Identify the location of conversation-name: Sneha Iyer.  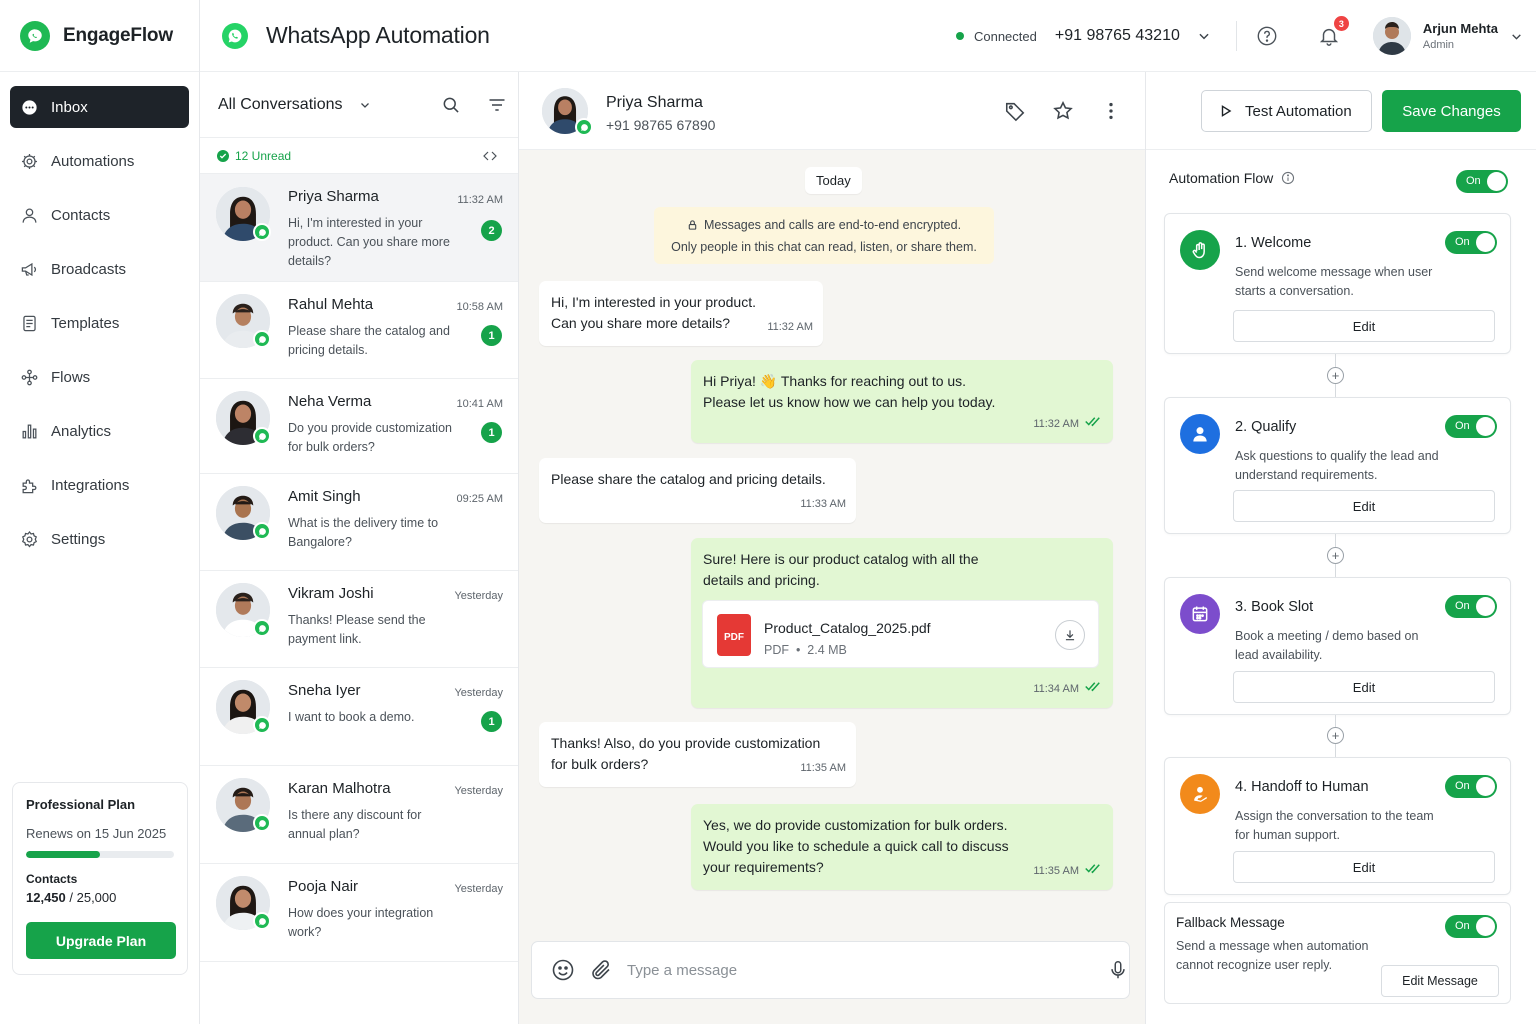
(324, 690).